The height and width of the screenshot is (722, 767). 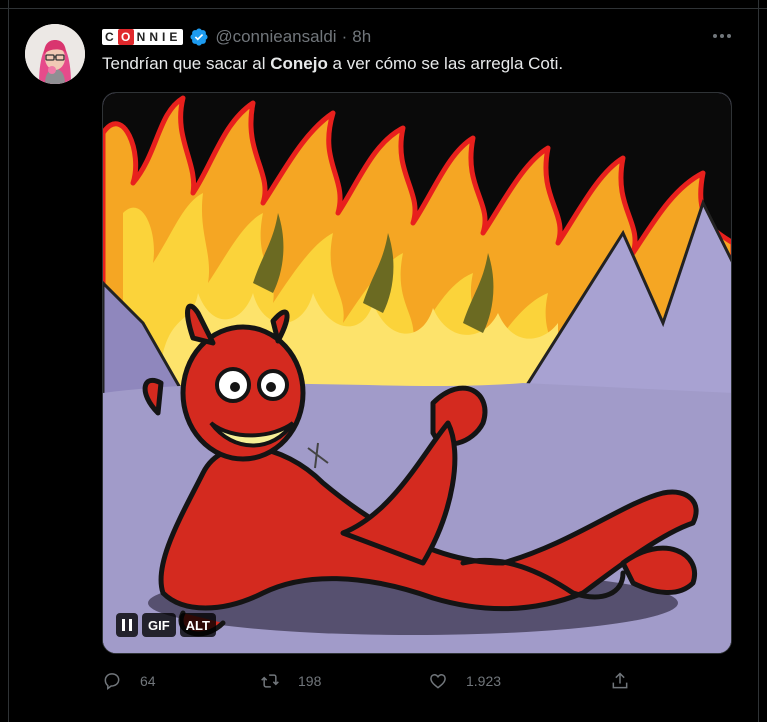 What do you see at coordinates (197, 625) in the screenshot?
I see `alt-badge: ALT` at bounding box center [197, 625].